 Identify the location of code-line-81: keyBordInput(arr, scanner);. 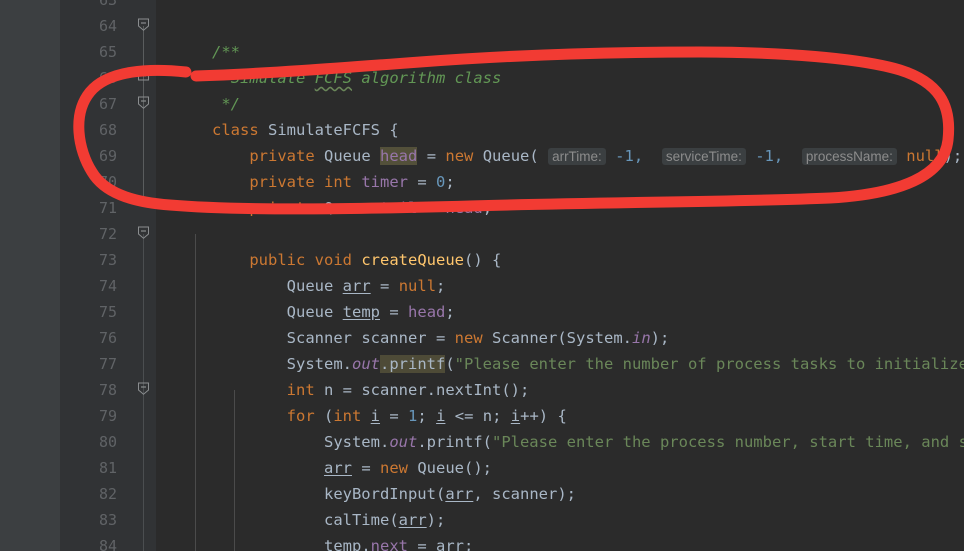
(366, 479).